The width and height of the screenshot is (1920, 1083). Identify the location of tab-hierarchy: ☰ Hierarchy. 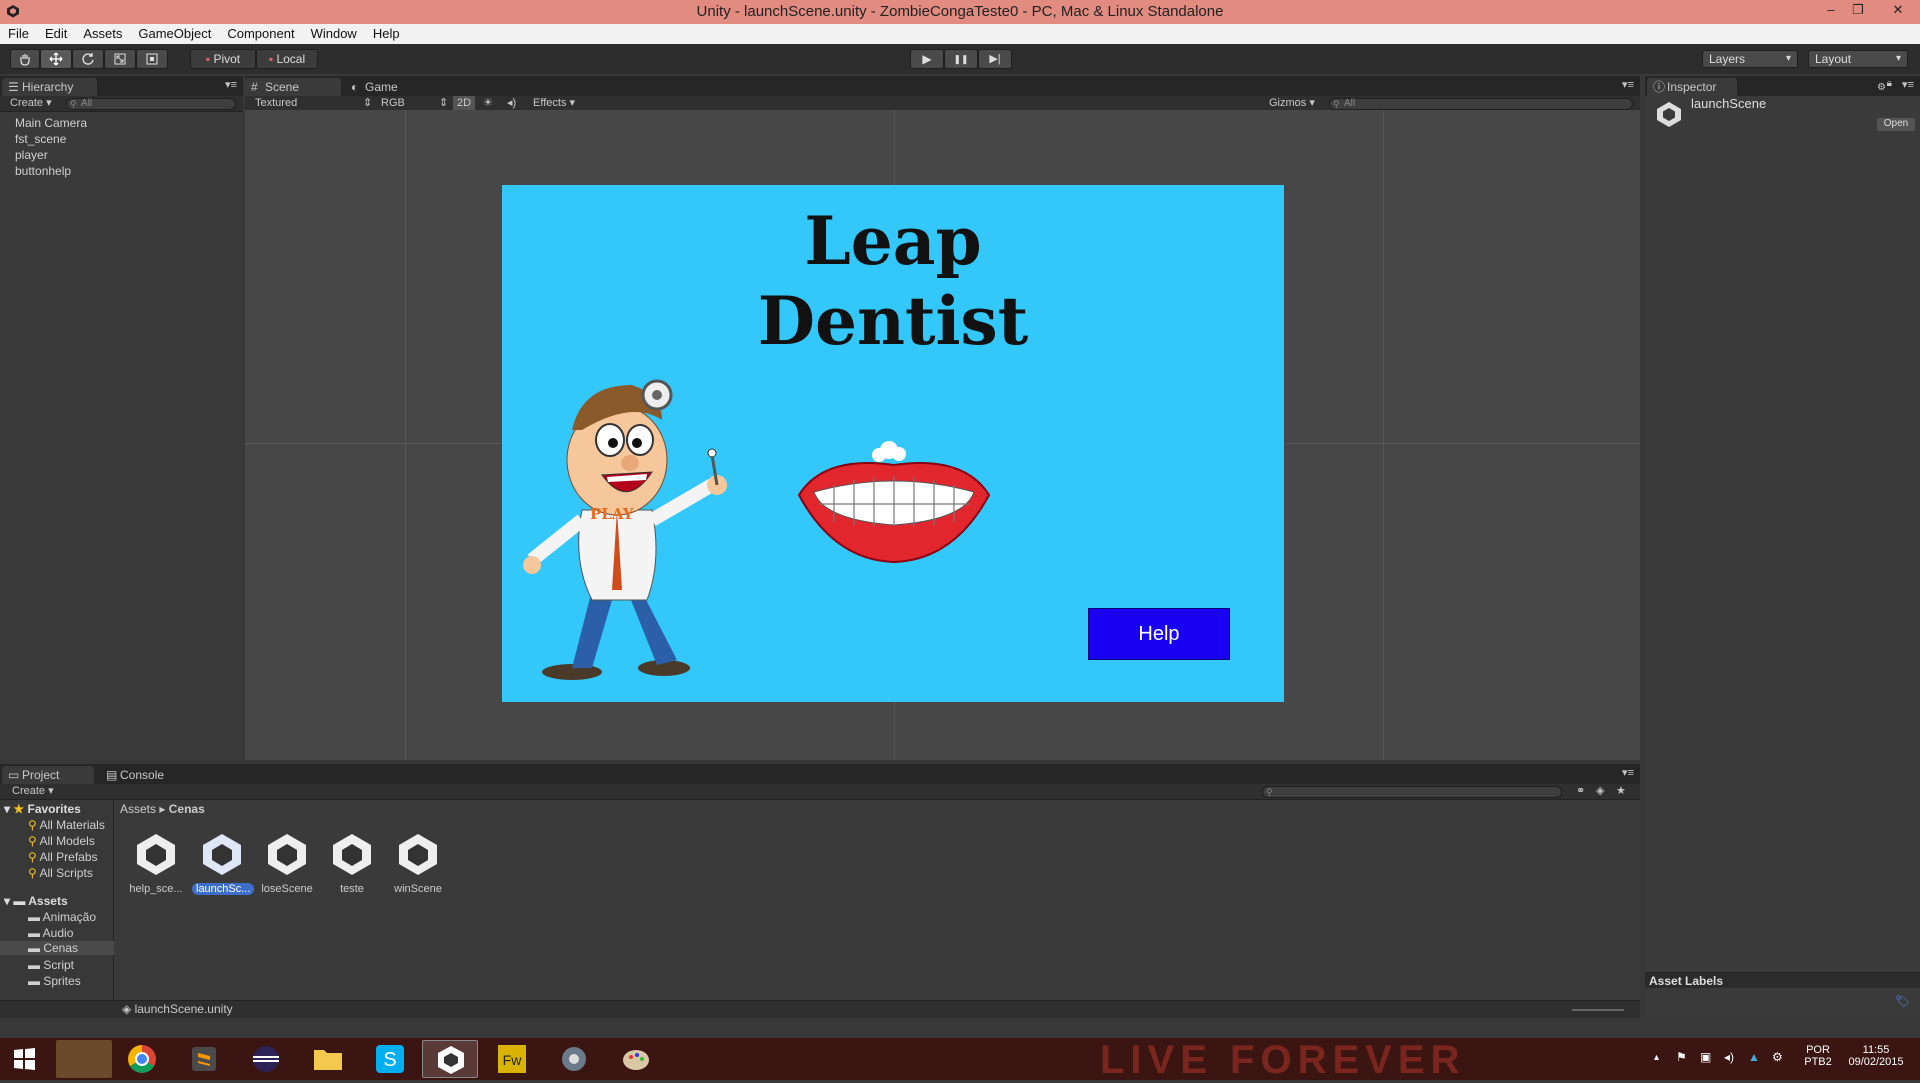
(49, 87).